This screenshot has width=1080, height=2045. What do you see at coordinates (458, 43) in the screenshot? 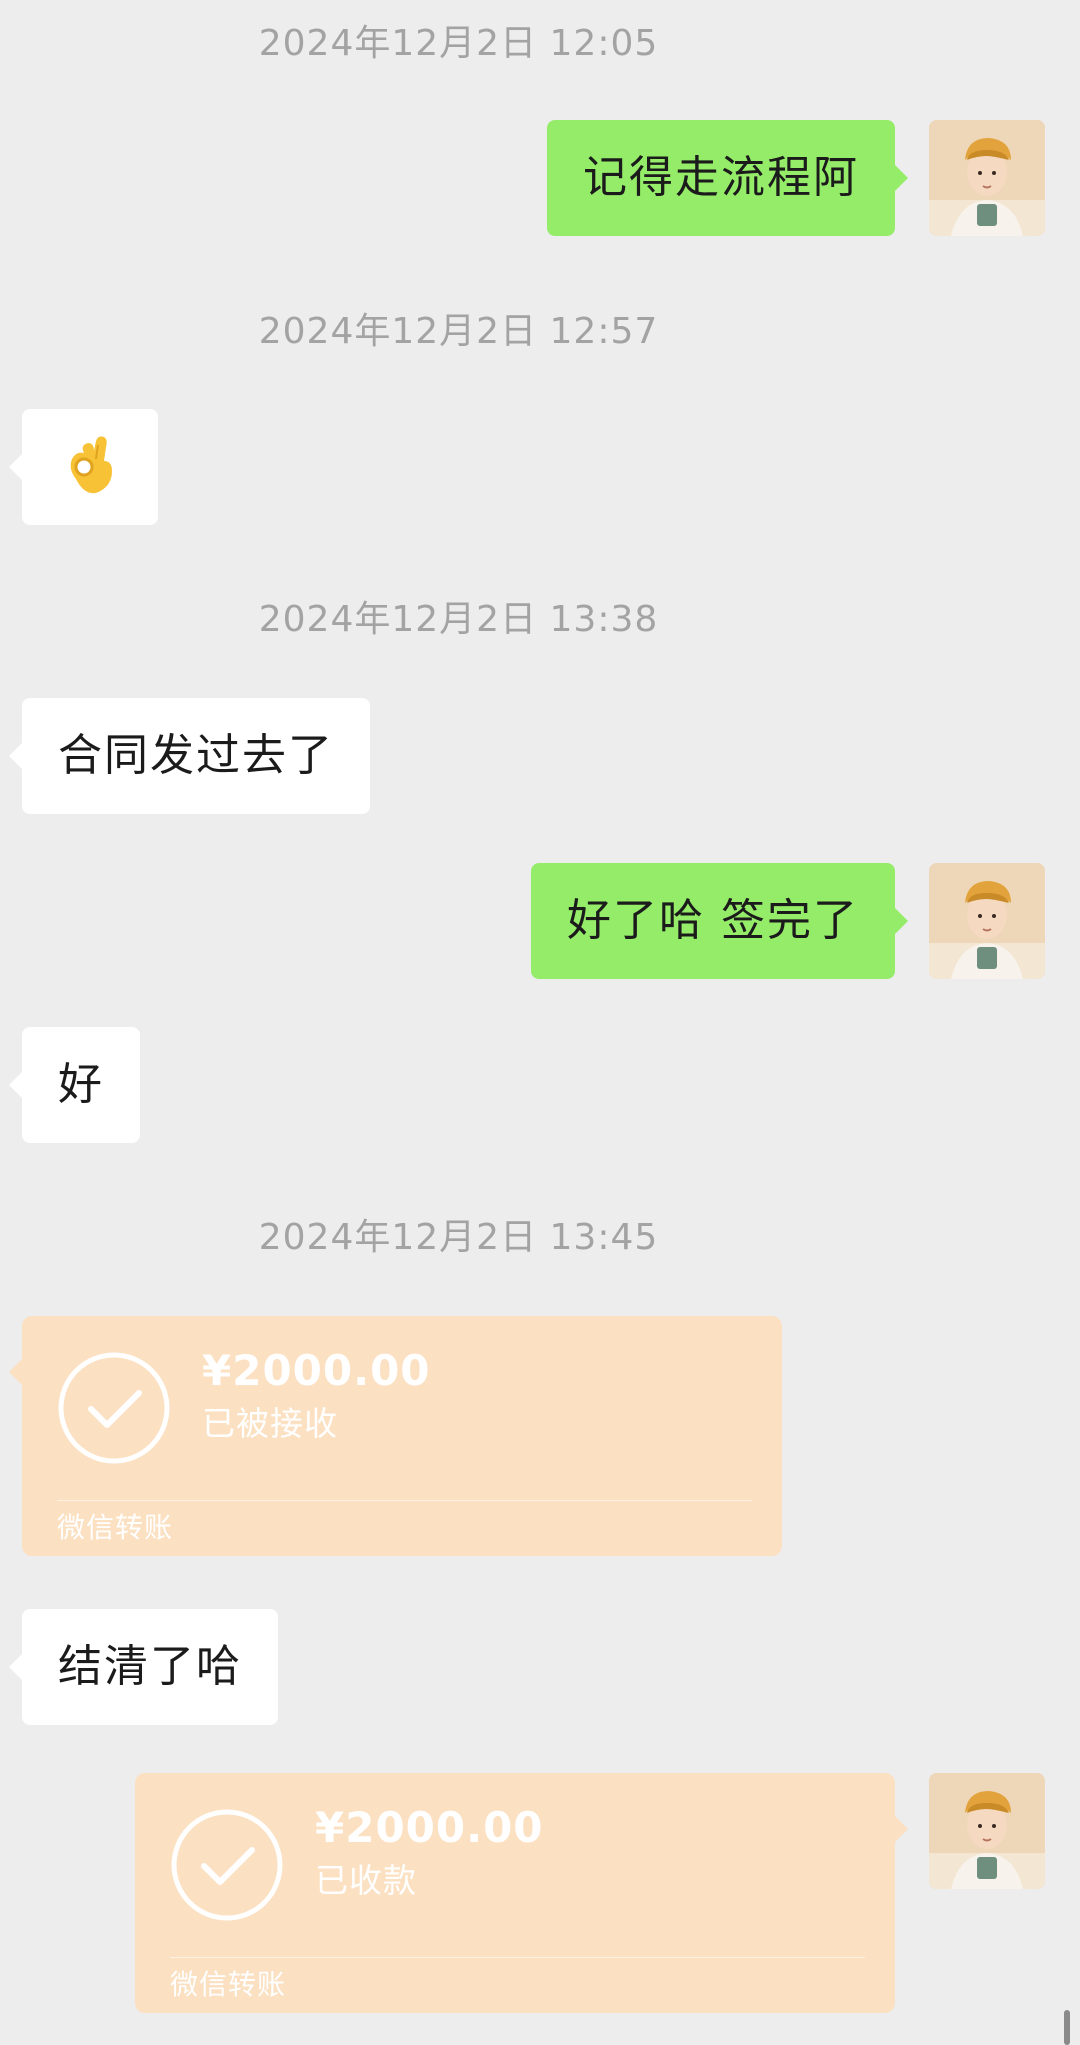
I see `timestamp: 2024年12月2日 12:05` at bounding box center [458, 43].